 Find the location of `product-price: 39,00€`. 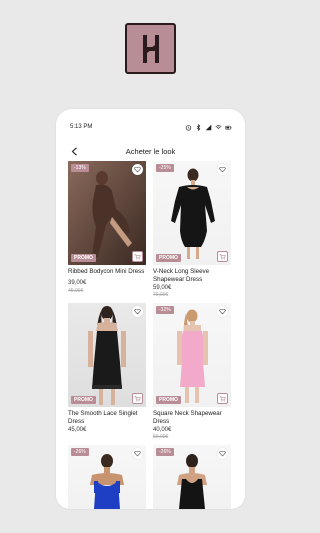

product-price: 39,00€ is located at coordinates (77, 283).